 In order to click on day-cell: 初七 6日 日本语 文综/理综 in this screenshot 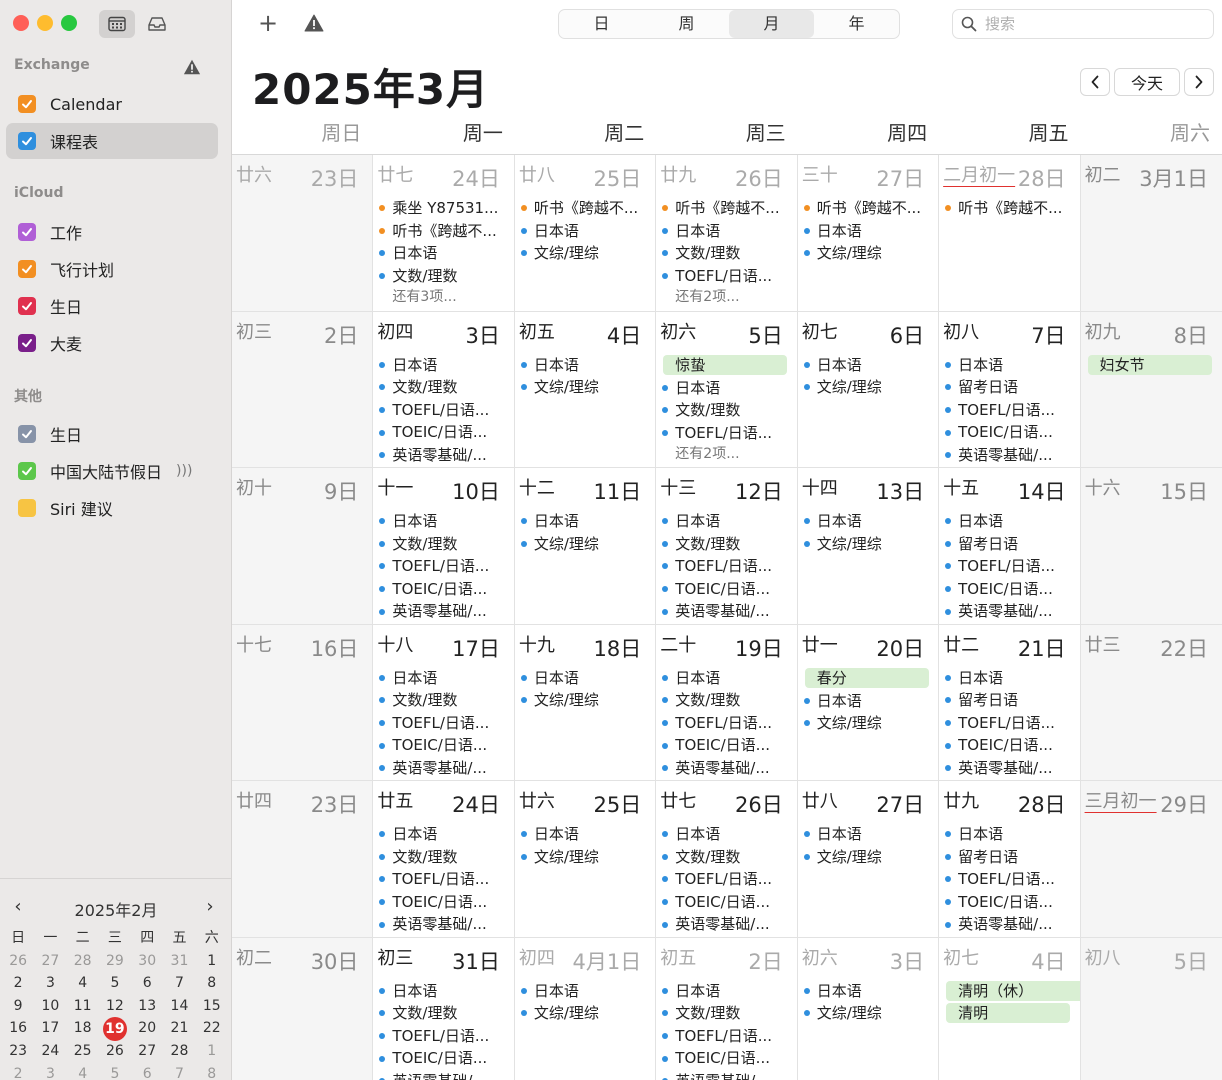, I will do `click(868, 389)`.